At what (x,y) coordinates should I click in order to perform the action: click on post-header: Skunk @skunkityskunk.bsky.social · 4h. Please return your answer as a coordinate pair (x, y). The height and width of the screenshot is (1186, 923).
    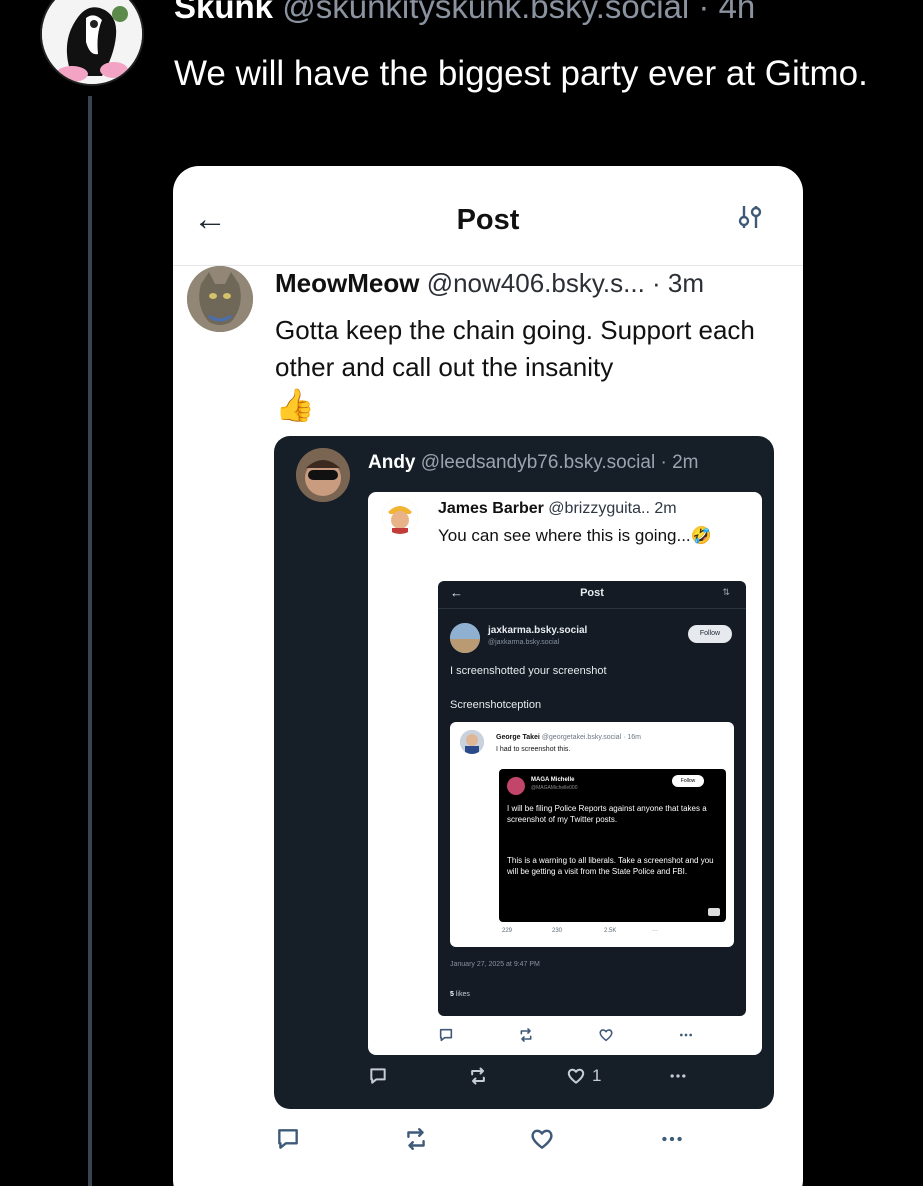
    Looking at the image, I should click on (464, 13).